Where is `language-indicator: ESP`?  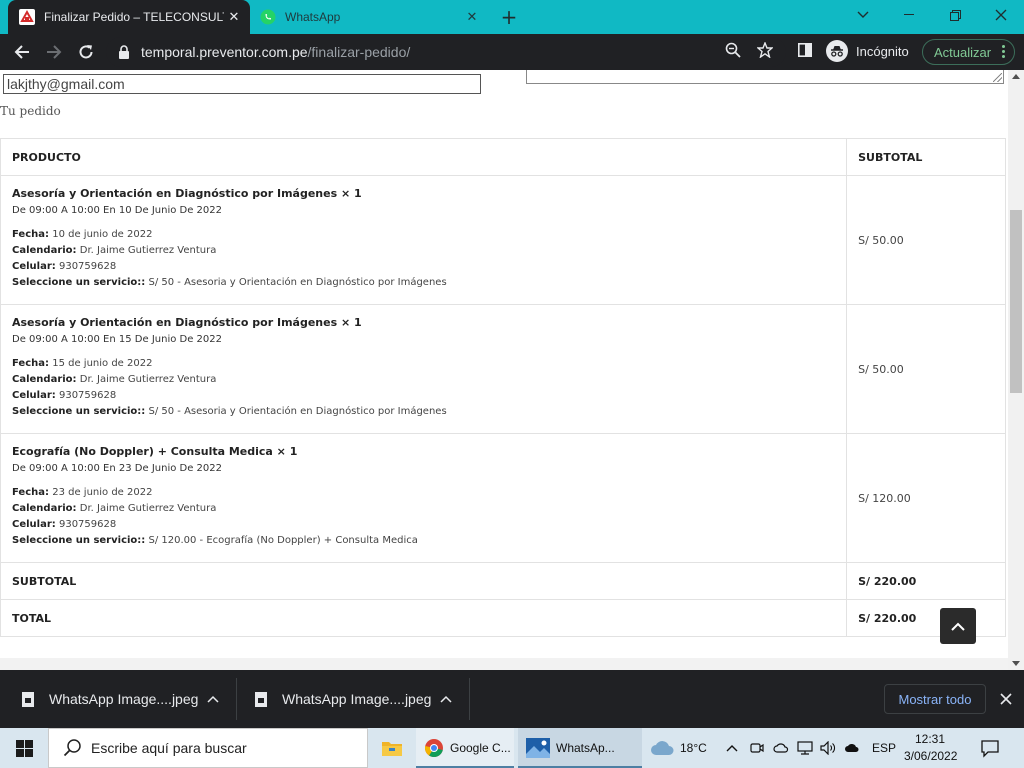 language-indicator: ESP is located at coordinates (884, 748).